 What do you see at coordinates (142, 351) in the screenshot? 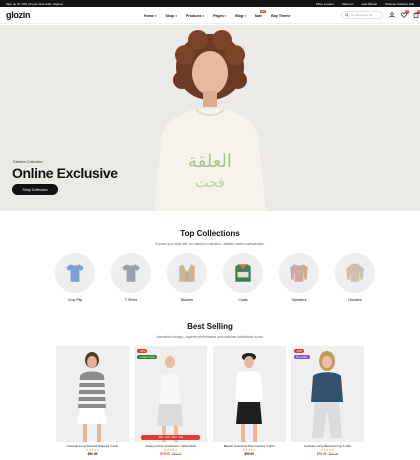
I see `discount-badge: -18%` at bounding box center [142, 351].